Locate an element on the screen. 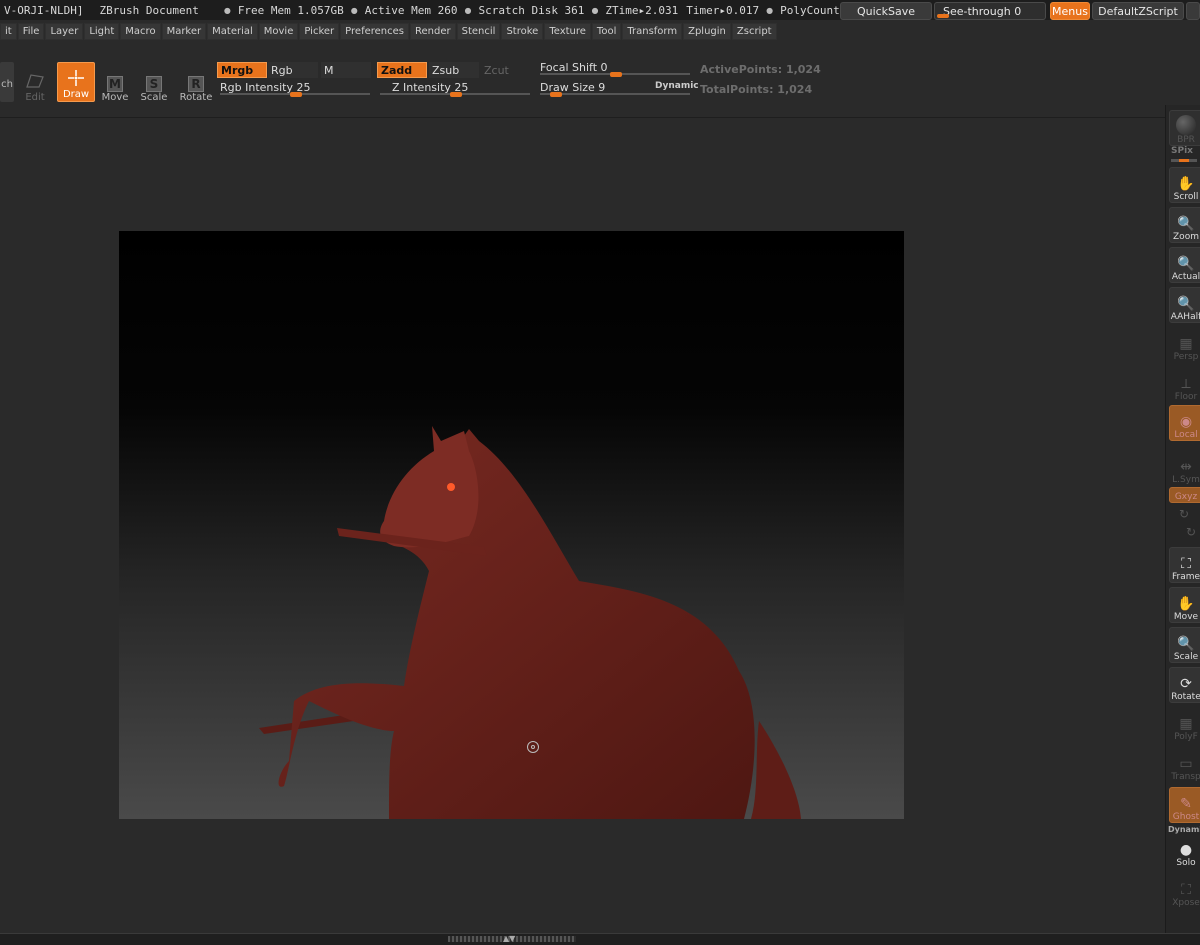 Image resolution: width=1200 pixels, height=945 pixels. menu-item-tool: Tool is located at coordinates (606, 31).